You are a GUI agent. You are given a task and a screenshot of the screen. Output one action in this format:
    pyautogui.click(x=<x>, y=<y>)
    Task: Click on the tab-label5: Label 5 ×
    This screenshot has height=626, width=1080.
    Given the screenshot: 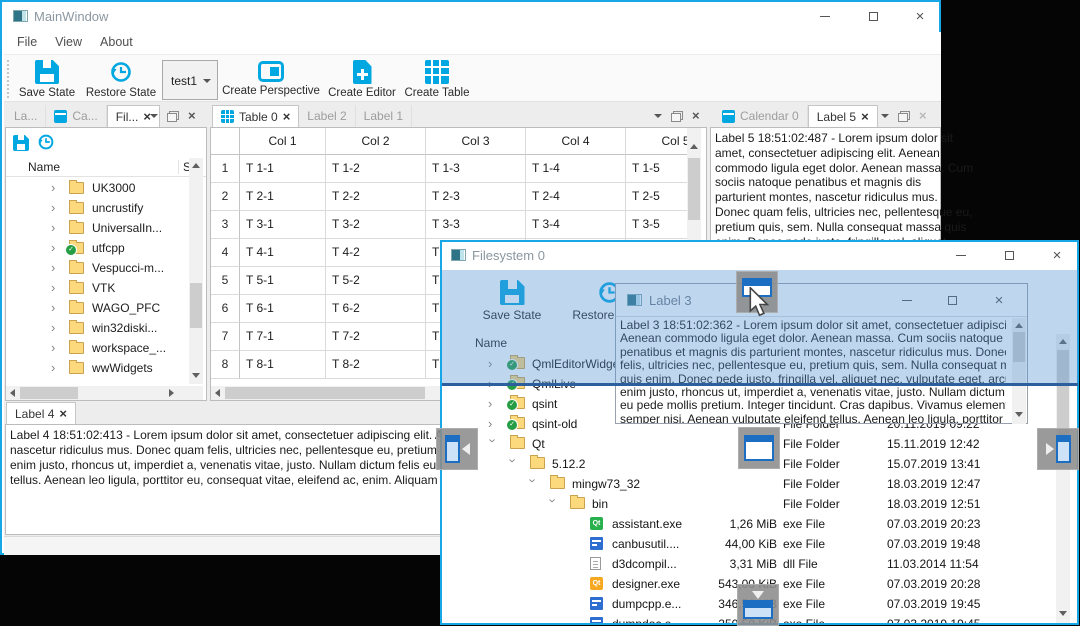 What is the action you would take?
    pyautogui.click(x=842, y=116)
    